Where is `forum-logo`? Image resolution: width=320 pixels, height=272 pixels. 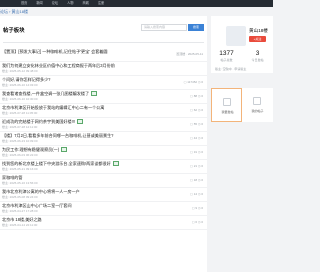 forum-logo is located at coordinates (236, 36).